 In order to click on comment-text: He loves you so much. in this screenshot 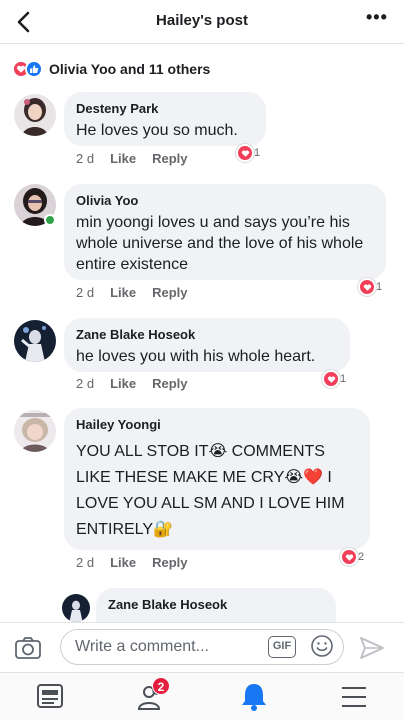, I will do `click(157, 130)`.